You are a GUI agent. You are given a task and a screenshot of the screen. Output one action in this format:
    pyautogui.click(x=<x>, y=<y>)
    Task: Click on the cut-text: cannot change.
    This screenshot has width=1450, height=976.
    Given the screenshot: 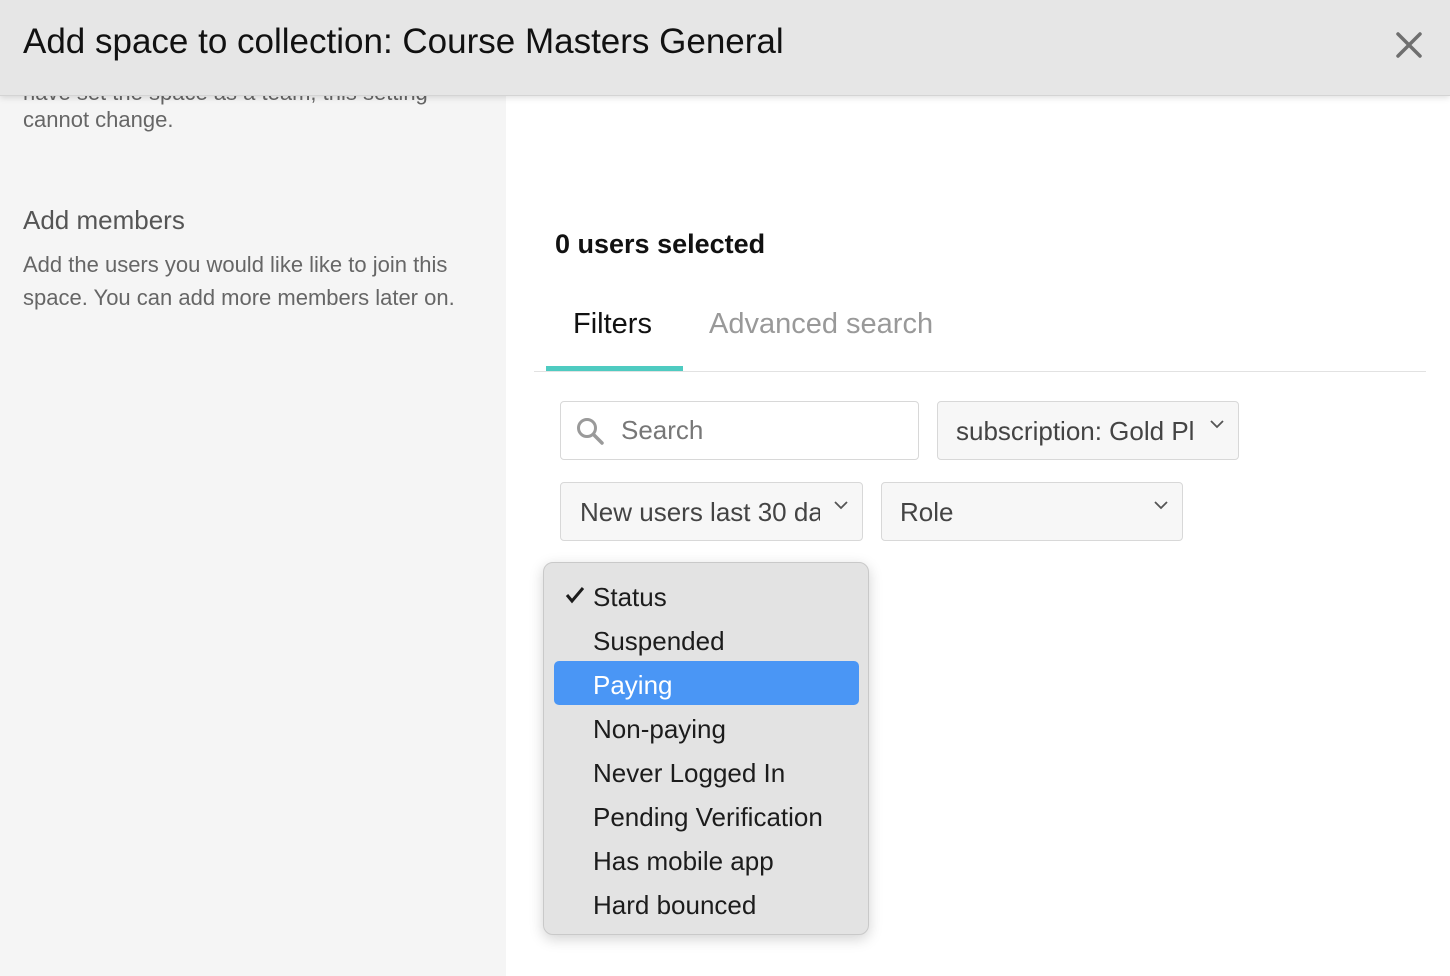 What is the action you would take?
    pyautogui.click(x=98, y=119)
    